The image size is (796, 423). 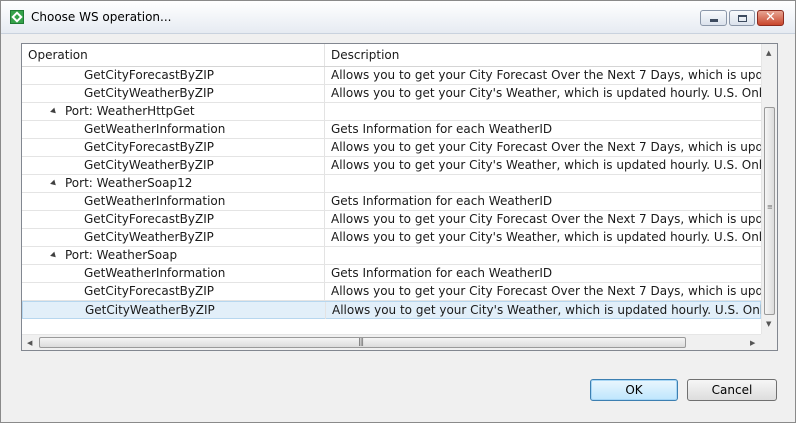 What do you see at coordinates (634, 390) in the screenshot?
I see `ok-button: OK` at bounding box center [634, 390].